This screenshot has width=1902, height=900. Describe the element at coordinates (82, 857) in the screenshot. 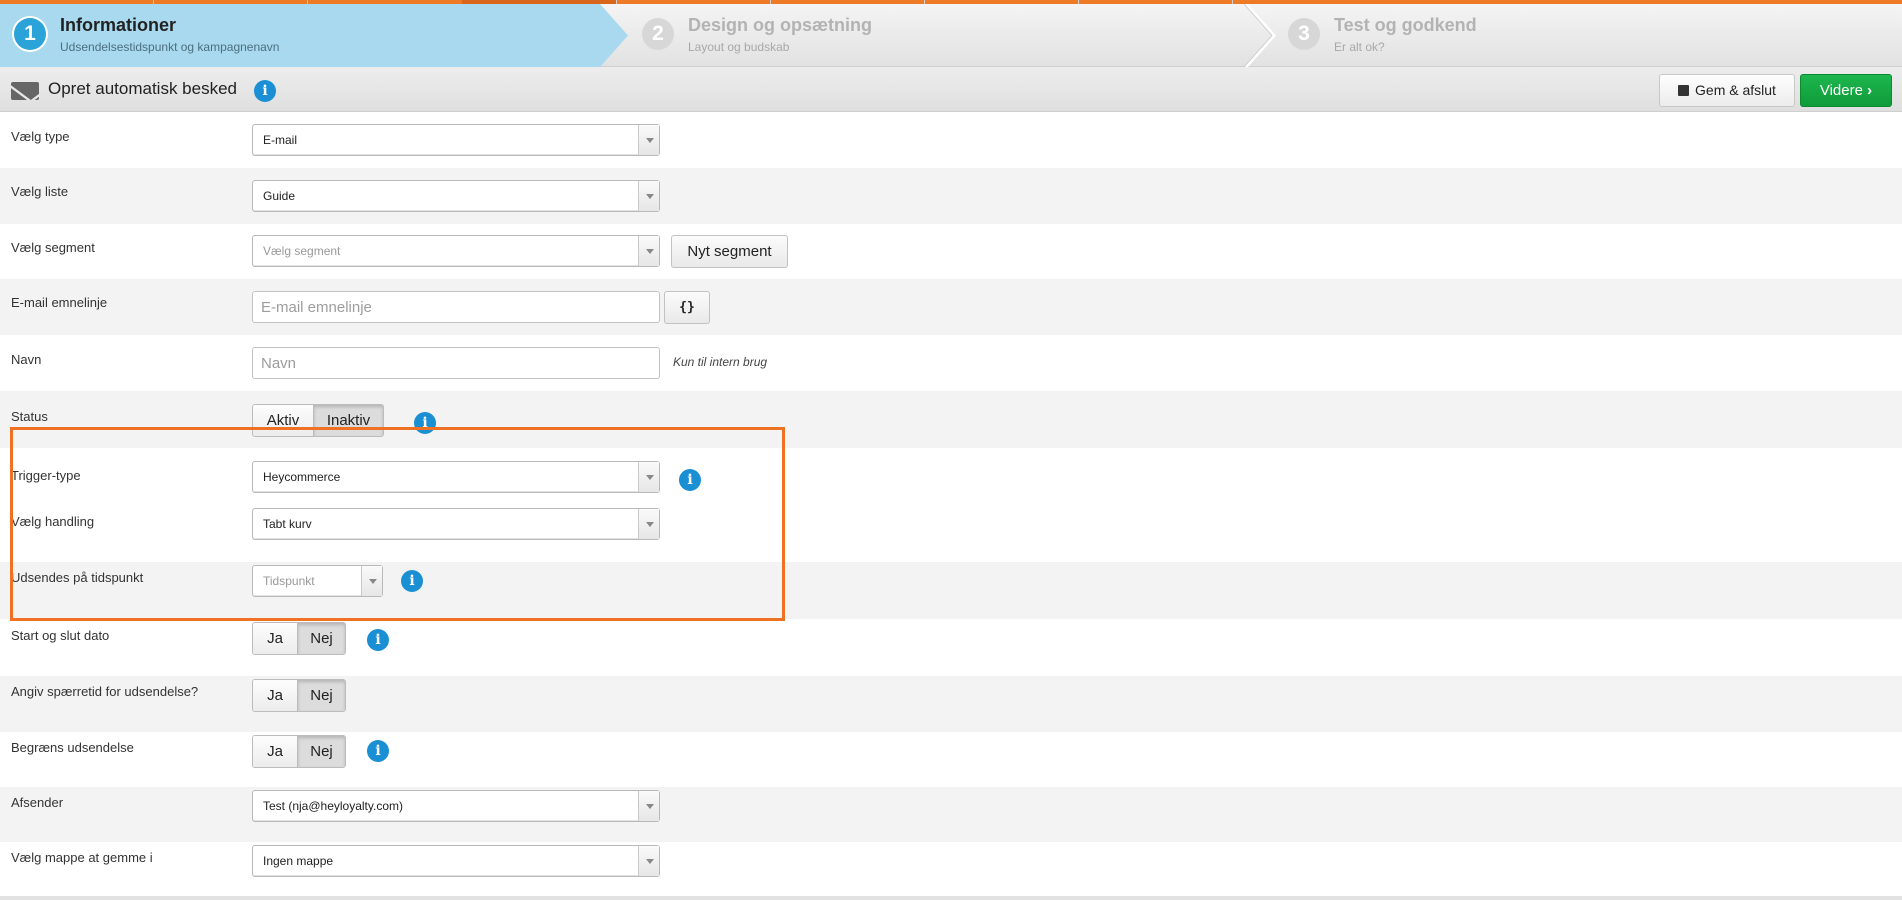

I see `field-label: Vælg mappe at gemme i` at that location.